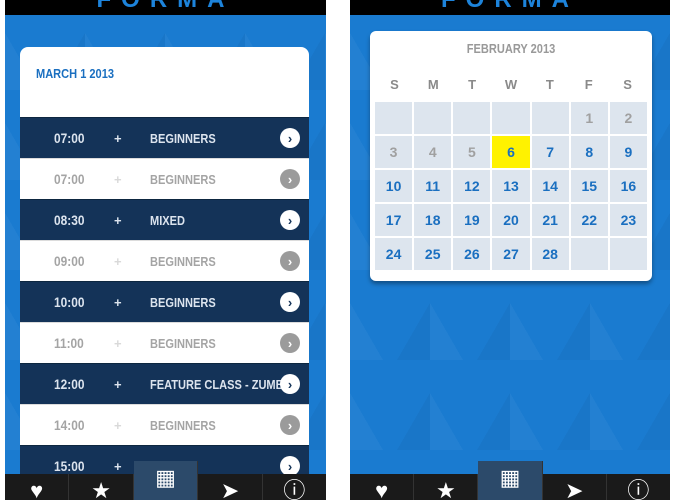  What do you see at coordinates (69, 466) in the screenshot?
I see `class-time: 15:00` at bounding box center [69, 466].